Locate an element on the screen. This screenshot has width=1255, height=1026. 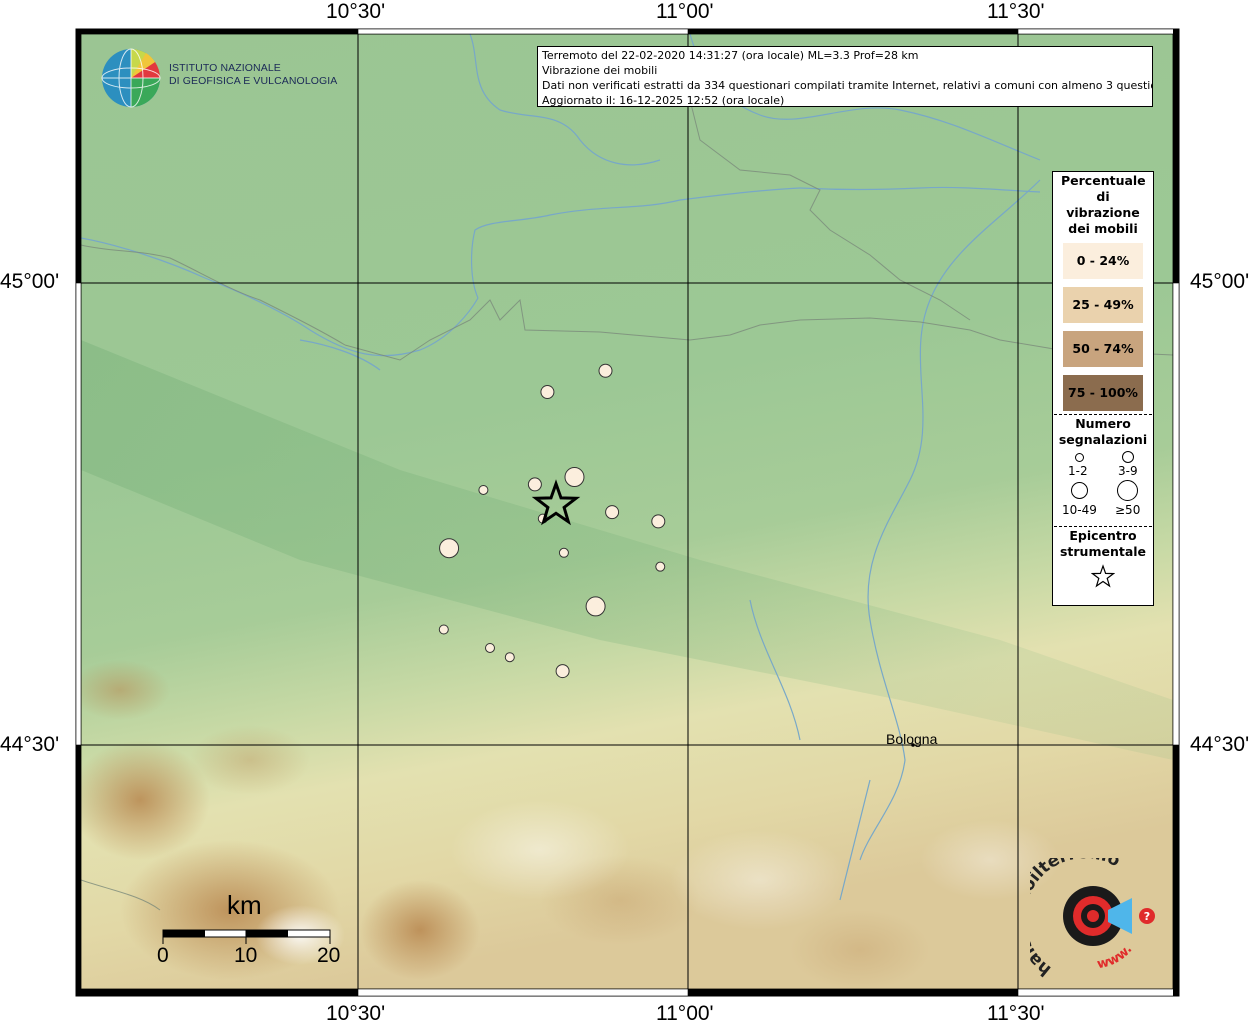
legend-circle-xlarge is located at coordinates (1127, 490).